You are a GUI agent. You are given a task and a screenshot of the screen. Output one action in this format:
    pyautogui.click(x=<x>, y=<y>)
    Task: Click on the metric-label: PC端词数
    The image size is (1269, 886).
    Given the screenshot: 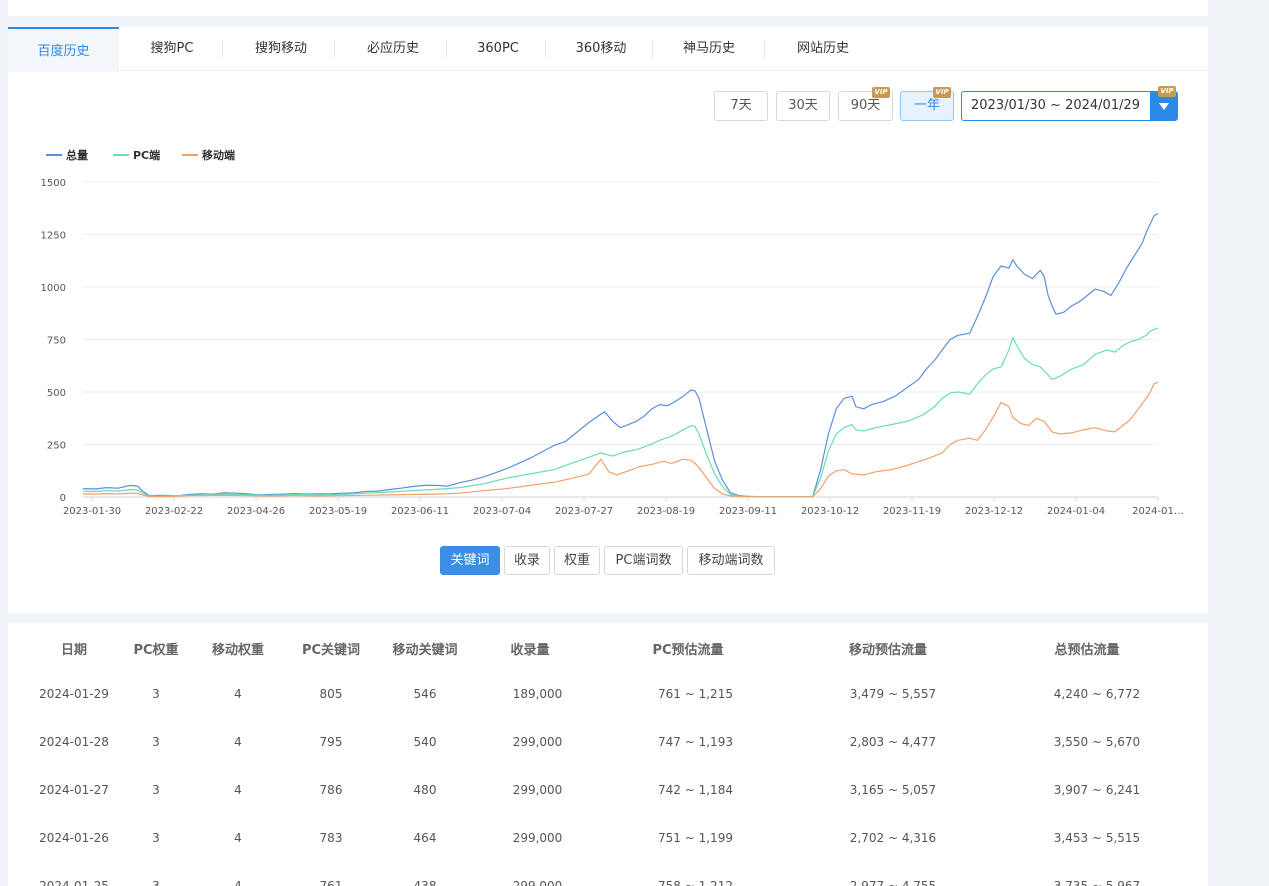 What is the action you would take?
    pyautogui.click(x=643, y=560)
    